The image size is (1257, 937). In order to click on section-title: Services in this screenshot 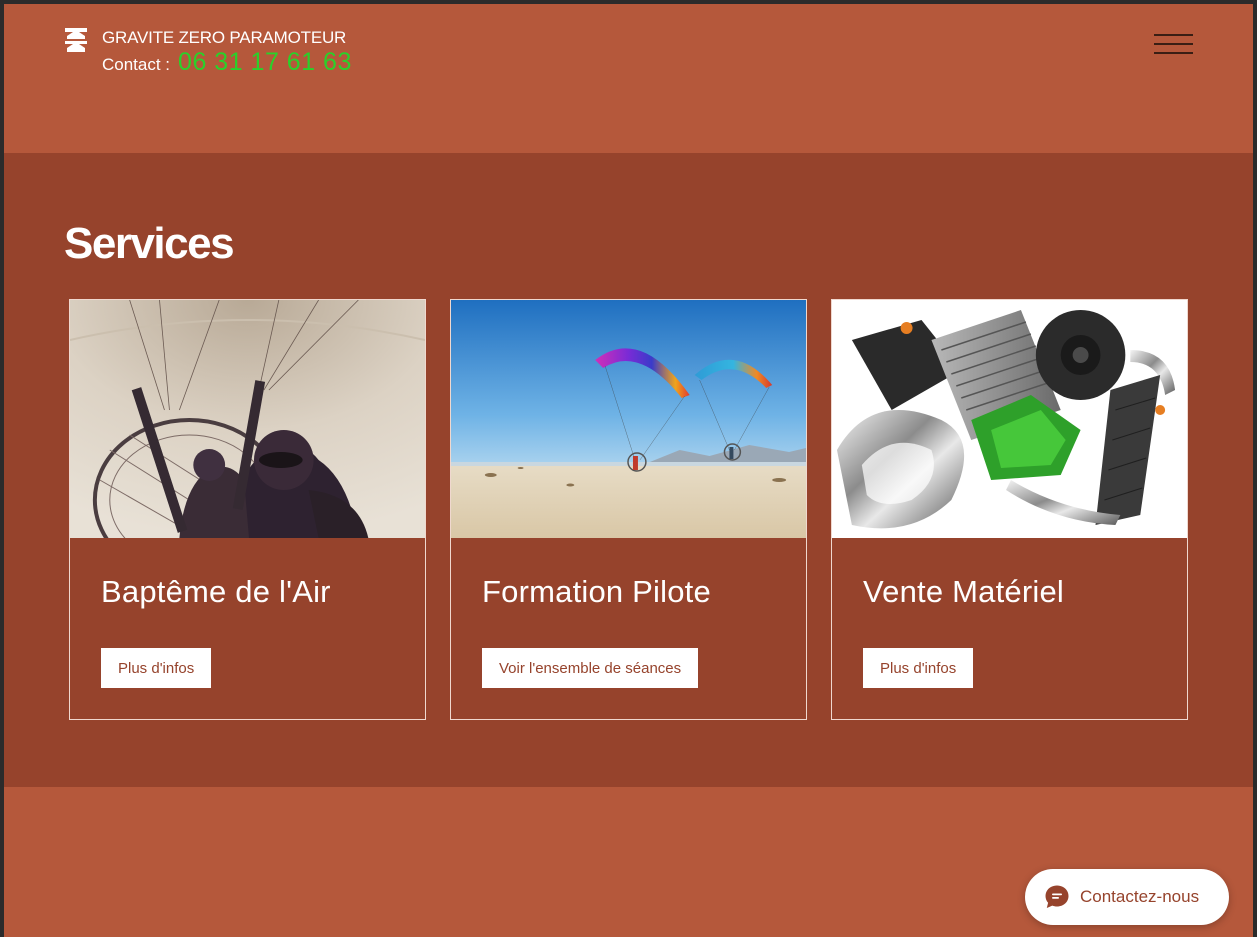, I will do `click(149, 243)`.